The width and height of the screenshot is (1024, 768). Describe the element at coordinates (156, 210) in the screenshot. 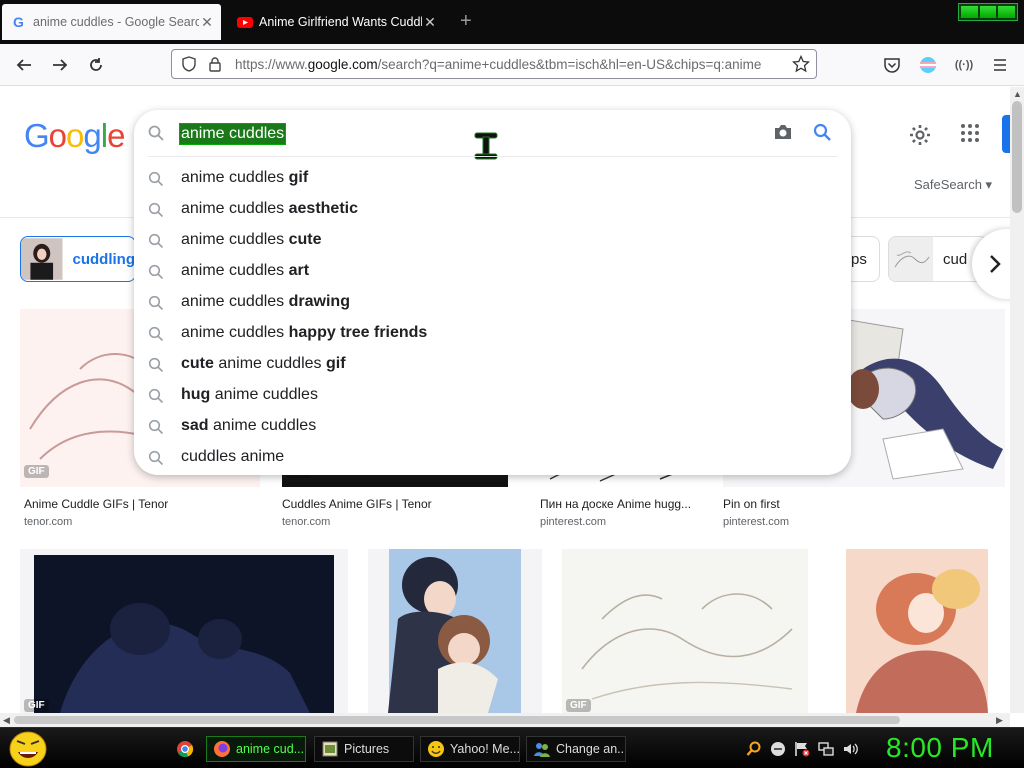

I see `search-icon` at that location.